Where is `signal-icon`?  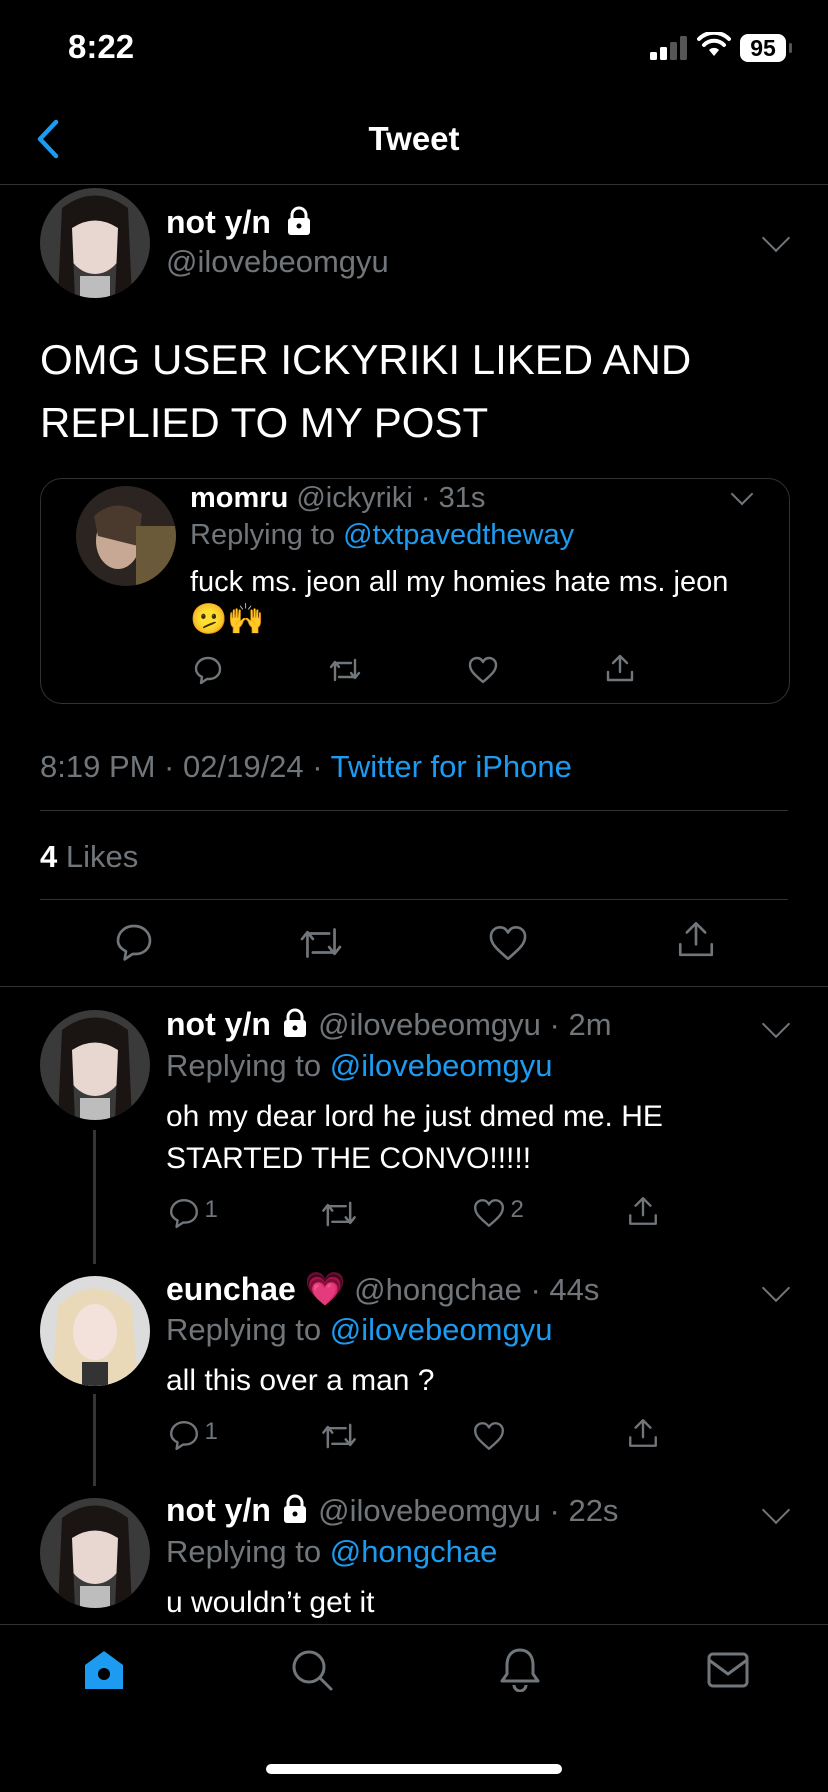 signal-icon is located at coordinates (668, 48).